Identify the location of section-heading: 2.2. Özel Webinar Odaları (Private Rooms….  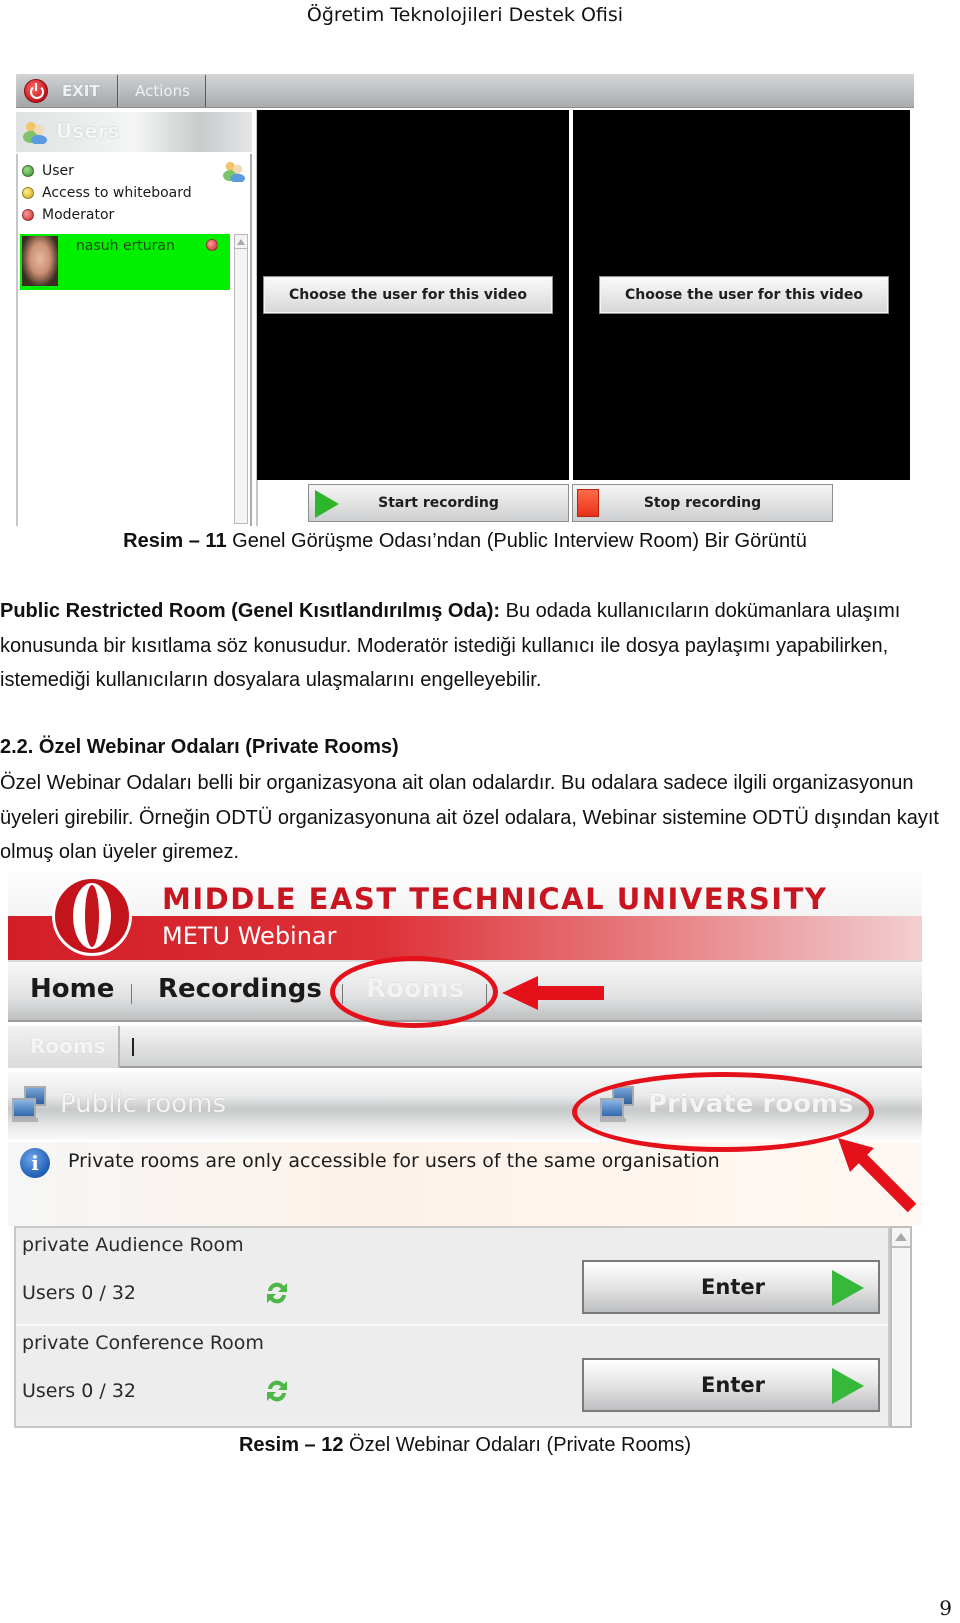
(199, 747).